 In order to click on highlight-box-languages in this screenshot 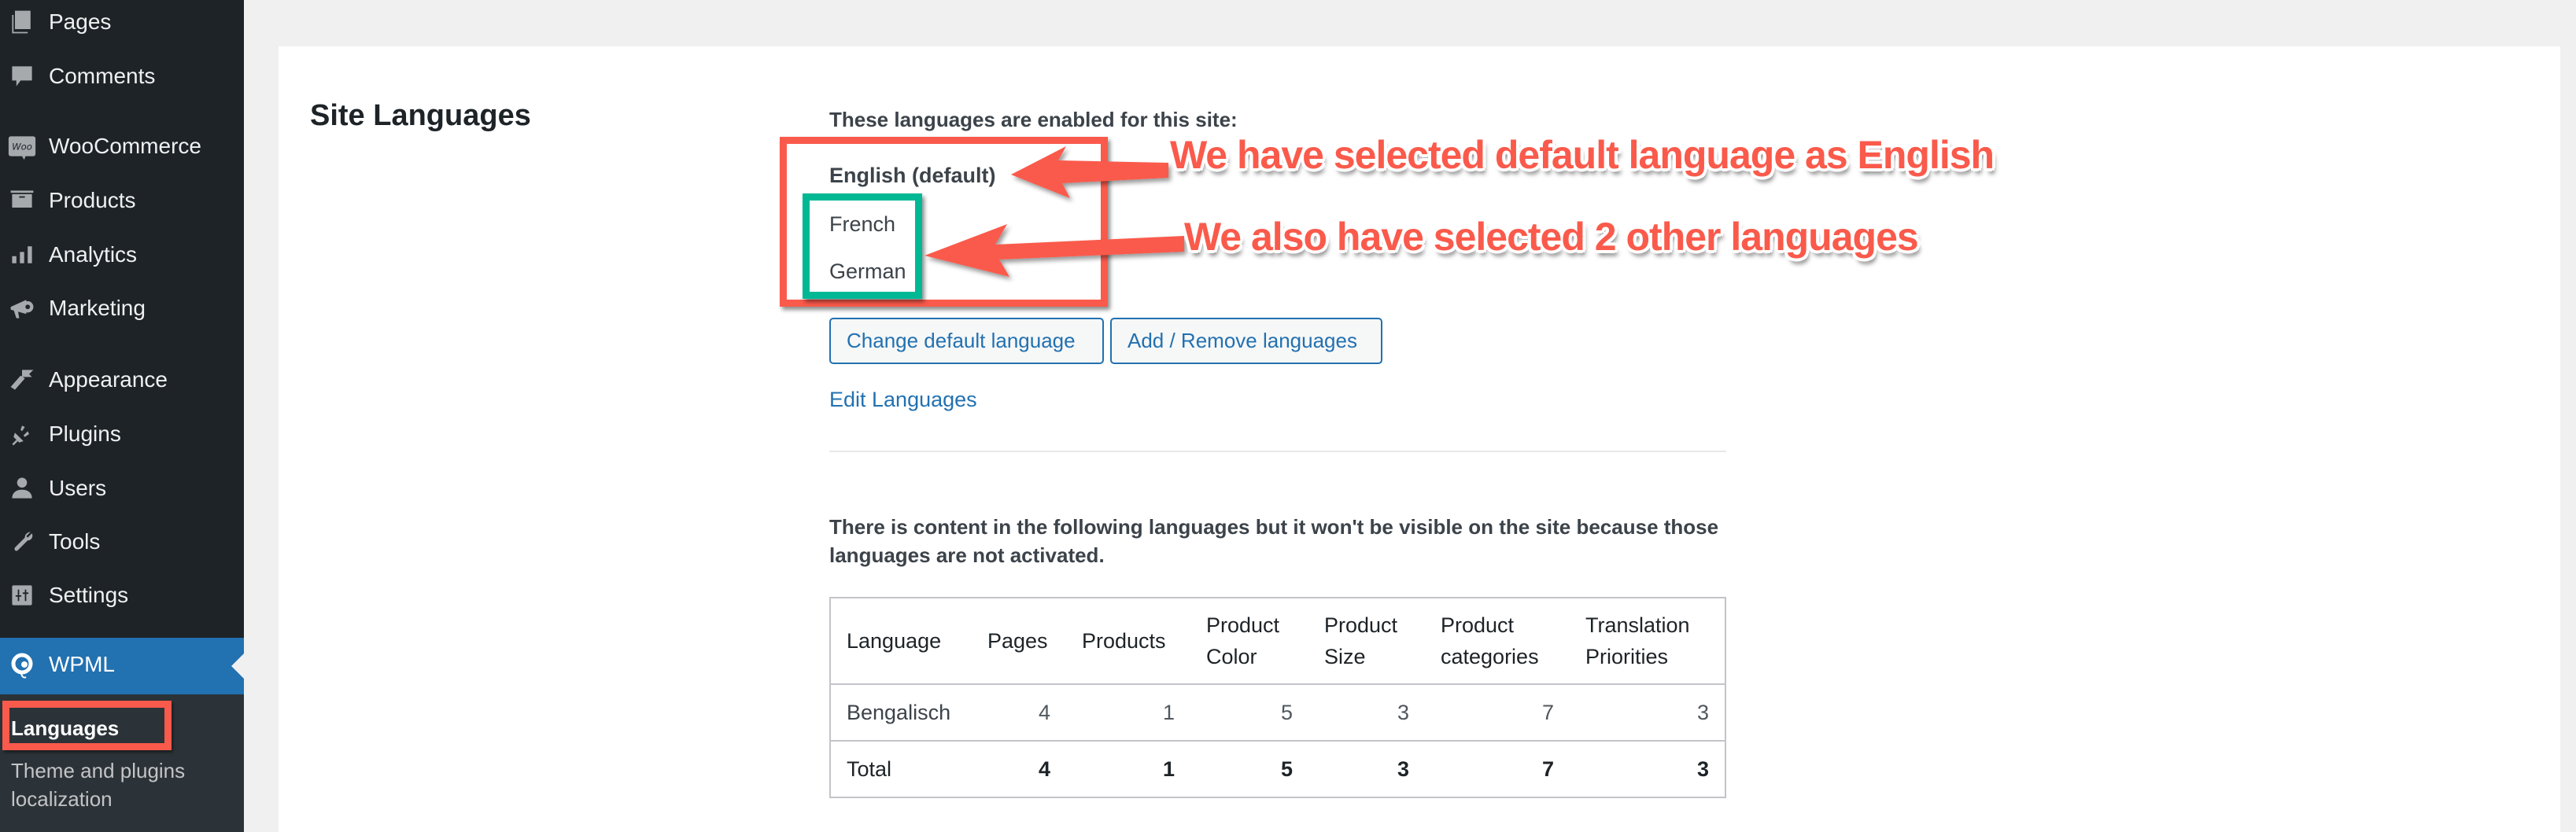, I will do `click(87, 725)`.